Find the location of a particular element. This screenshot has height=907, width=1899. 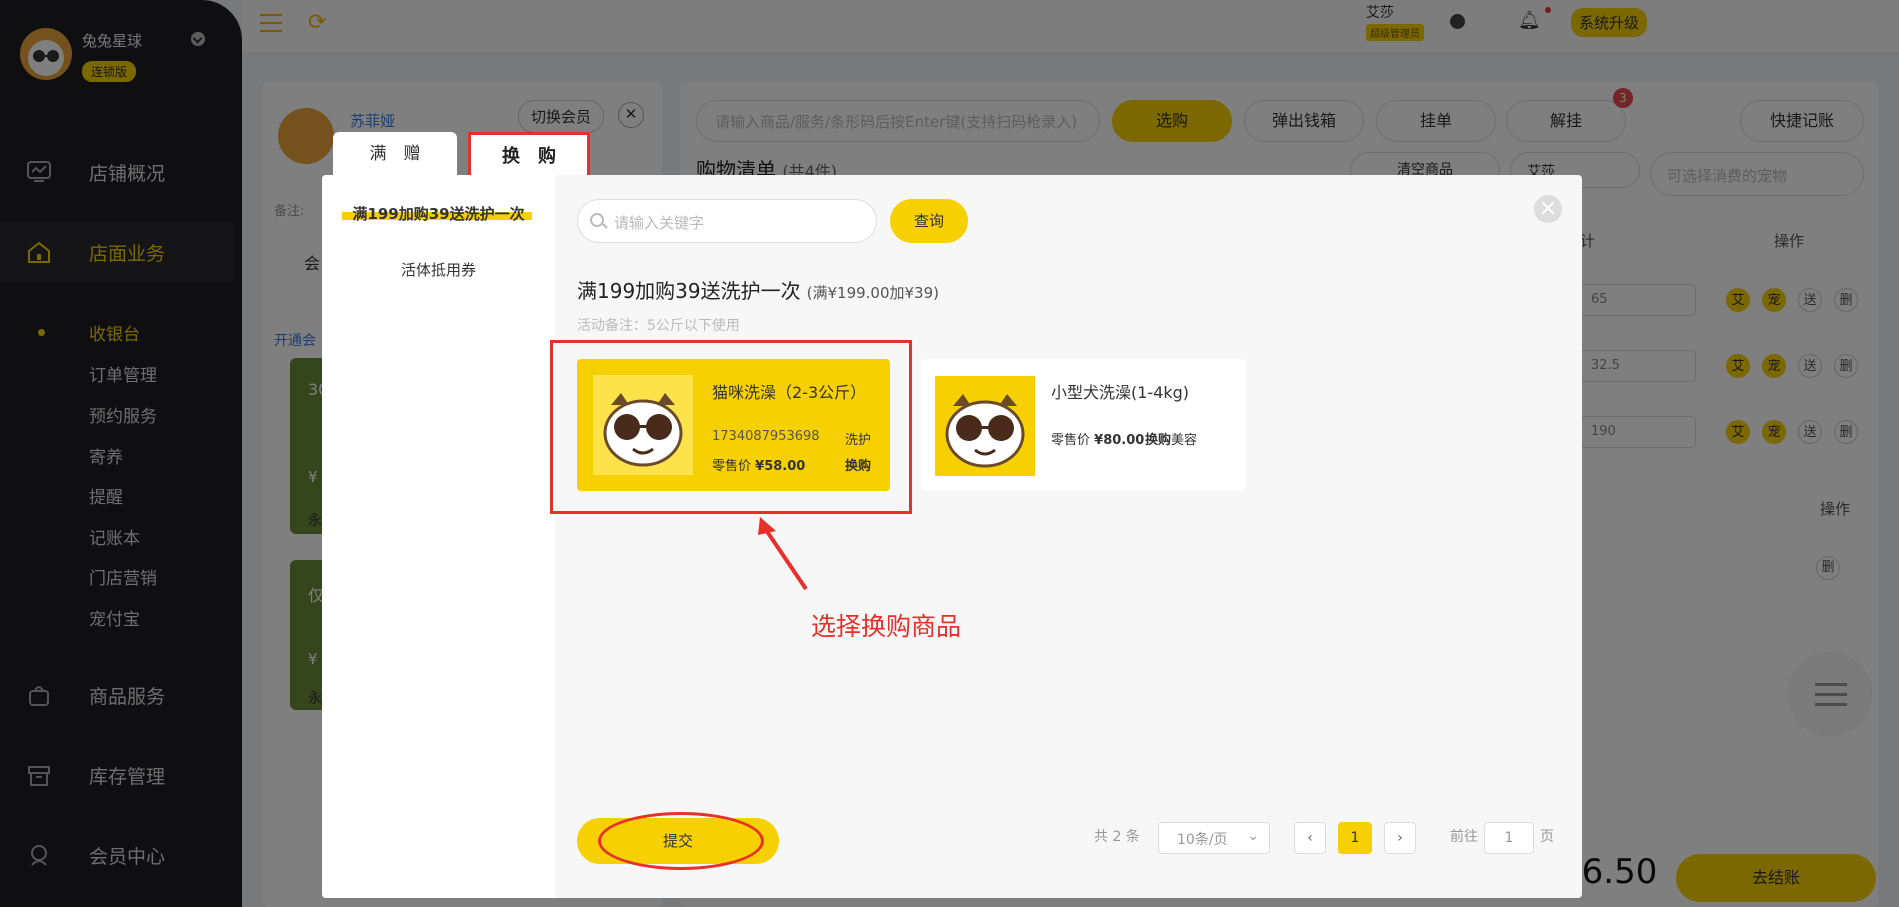

goto-page-input: 1 is located at coordinates (1509, 838).